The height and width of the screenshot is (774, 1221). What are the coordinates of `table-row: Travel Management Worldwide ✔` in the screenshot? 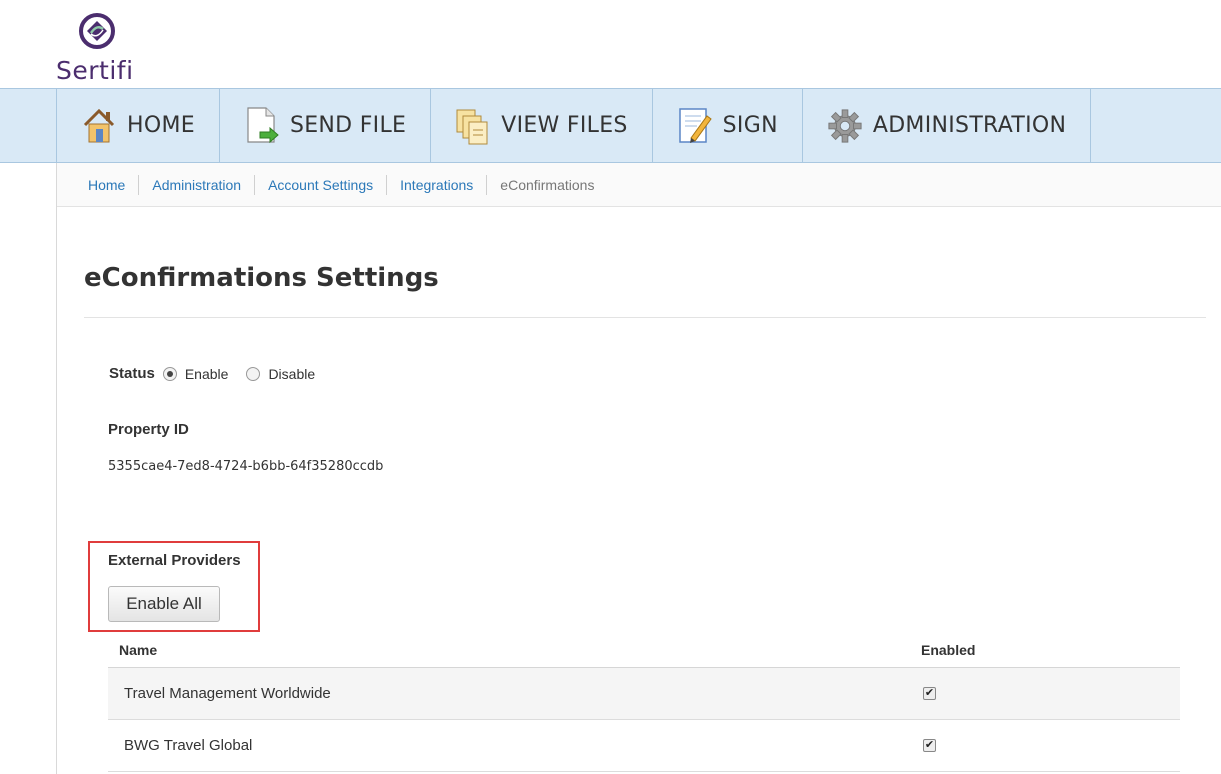 It's located at (644, 694).